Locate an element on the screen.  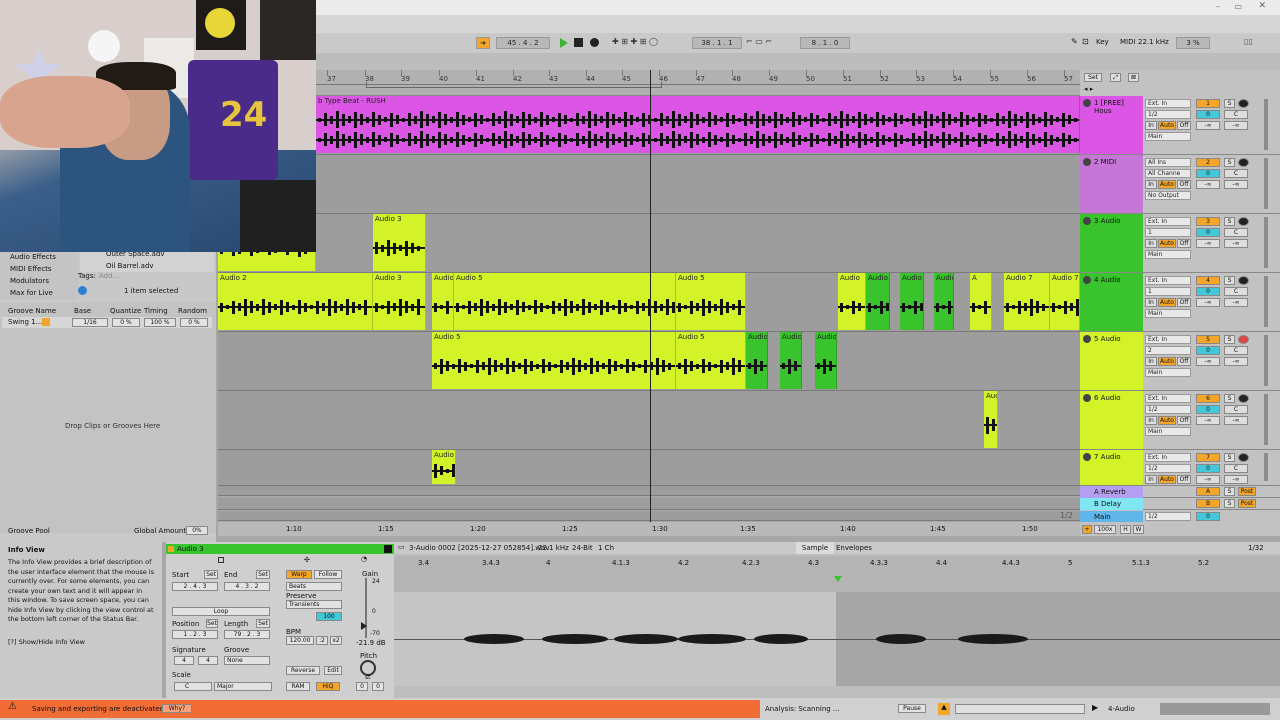
main-channel: 1/2 is located at coordinates (1168, 516).